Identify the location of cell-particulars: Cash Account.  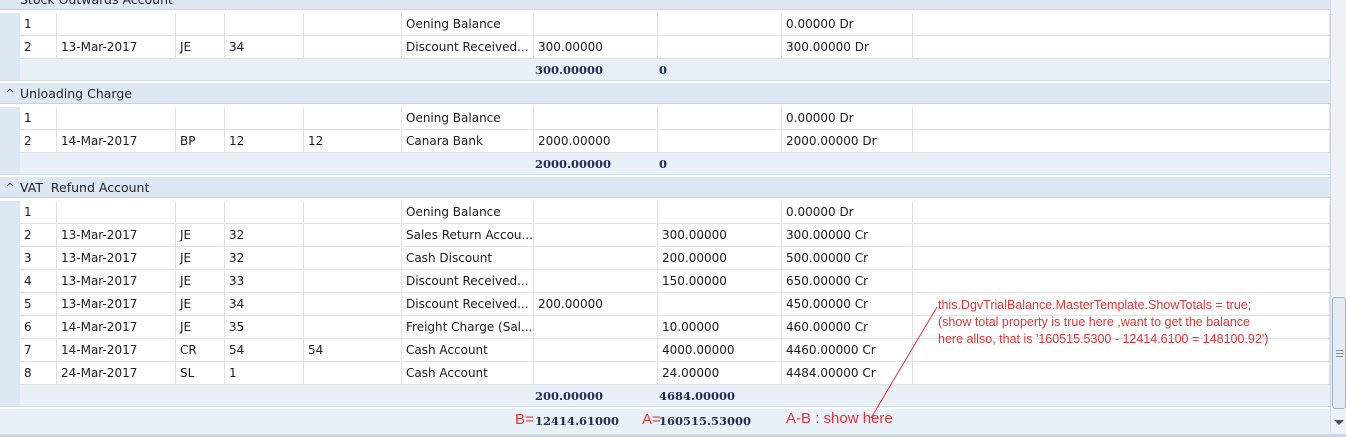
(468, 350).